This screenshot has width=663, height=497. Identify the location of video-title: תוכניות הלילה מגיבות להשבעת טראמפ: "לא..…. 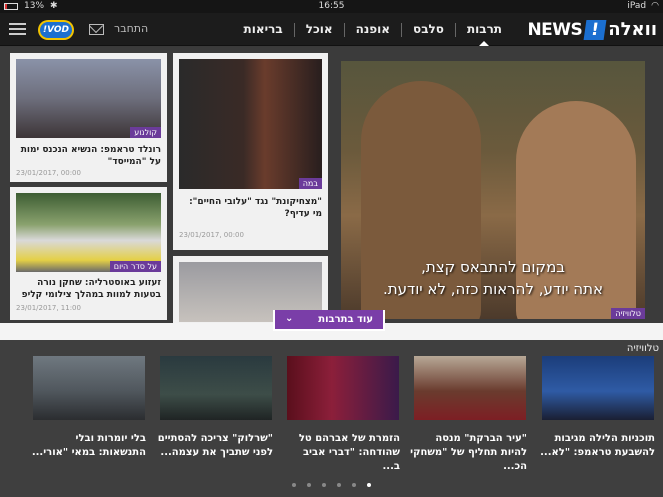
(596, 446).